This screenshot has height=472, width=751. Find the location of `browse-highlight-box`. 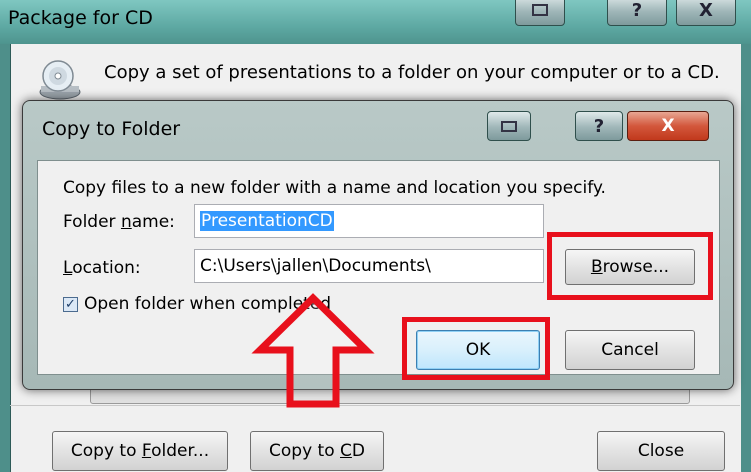

browse-highlight-box is located at coordinates (630, 266).